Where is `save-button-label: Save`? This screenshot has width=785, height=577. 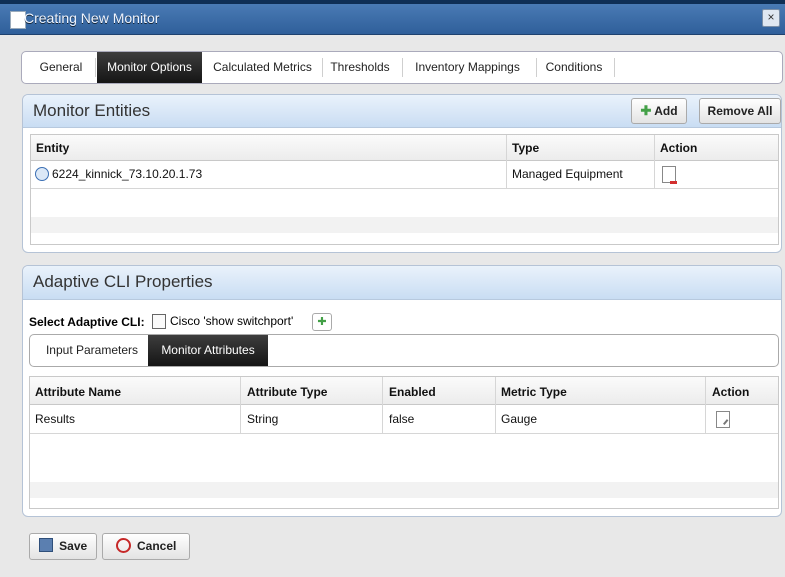
save-button-label: Save is located at coordinates (73, 546).